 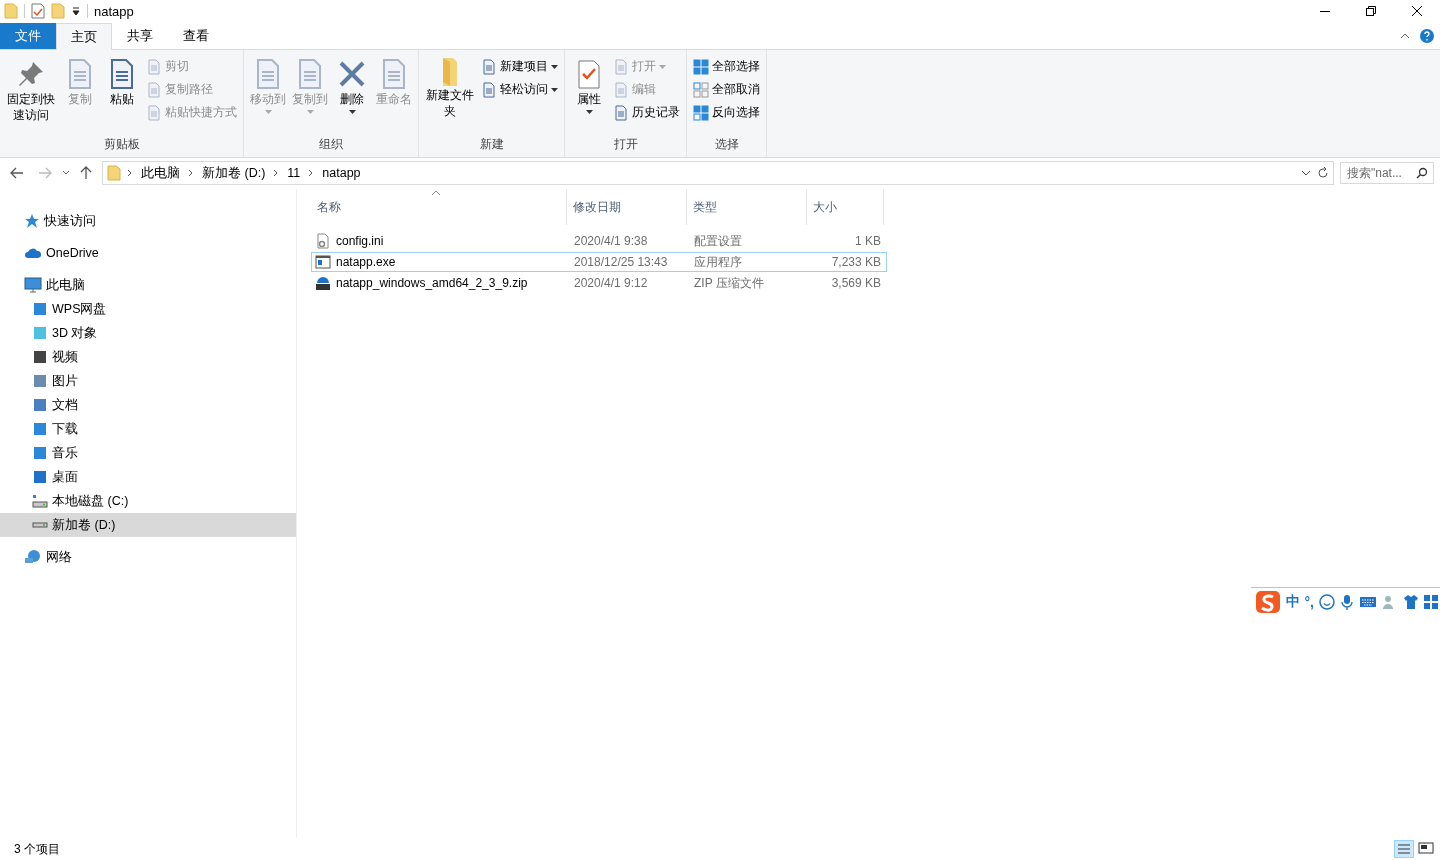 I want to click on nav-item: 3D 对象, so click(x=148, y=333).